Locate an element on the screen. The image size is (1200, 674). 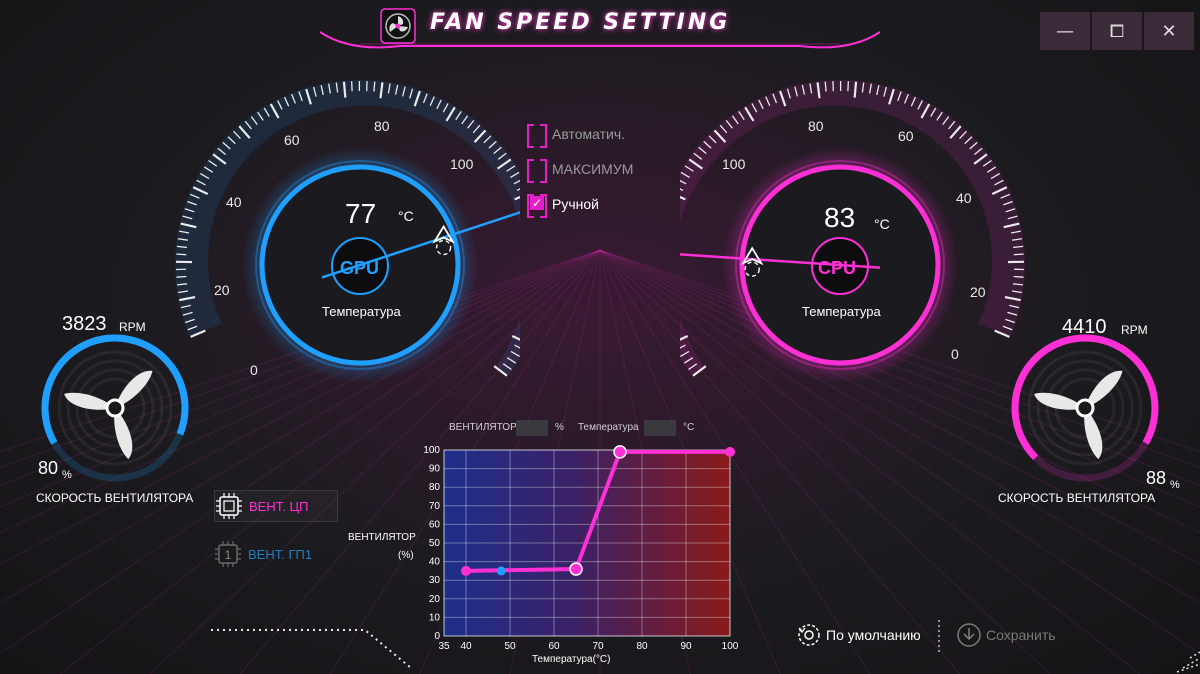
temp-field-label: Температура is located at coordinates (608, 427).